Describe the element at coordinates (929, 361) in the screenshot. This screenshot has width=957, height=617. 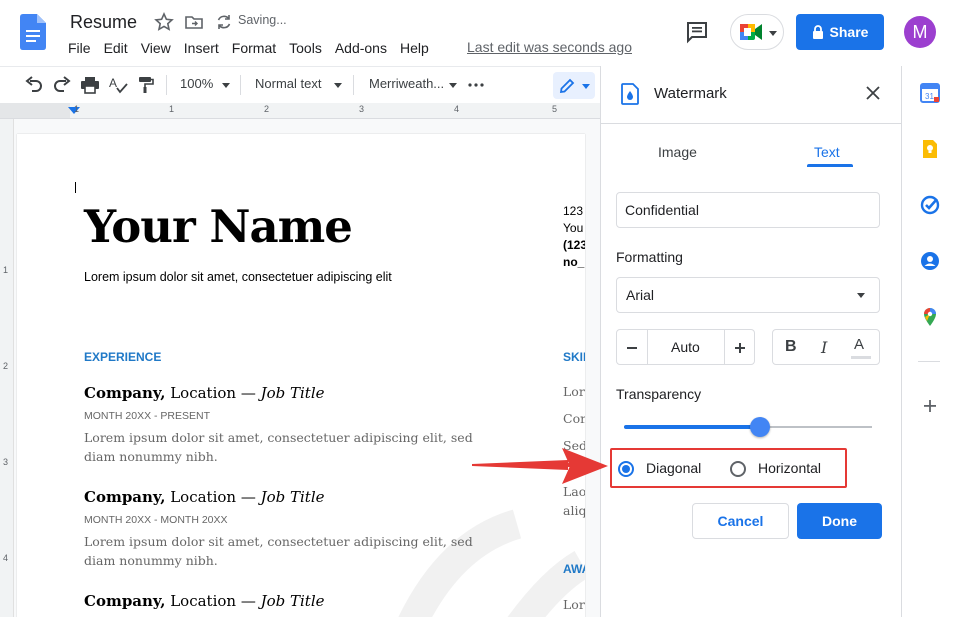
I see `rail-divider` at that location.